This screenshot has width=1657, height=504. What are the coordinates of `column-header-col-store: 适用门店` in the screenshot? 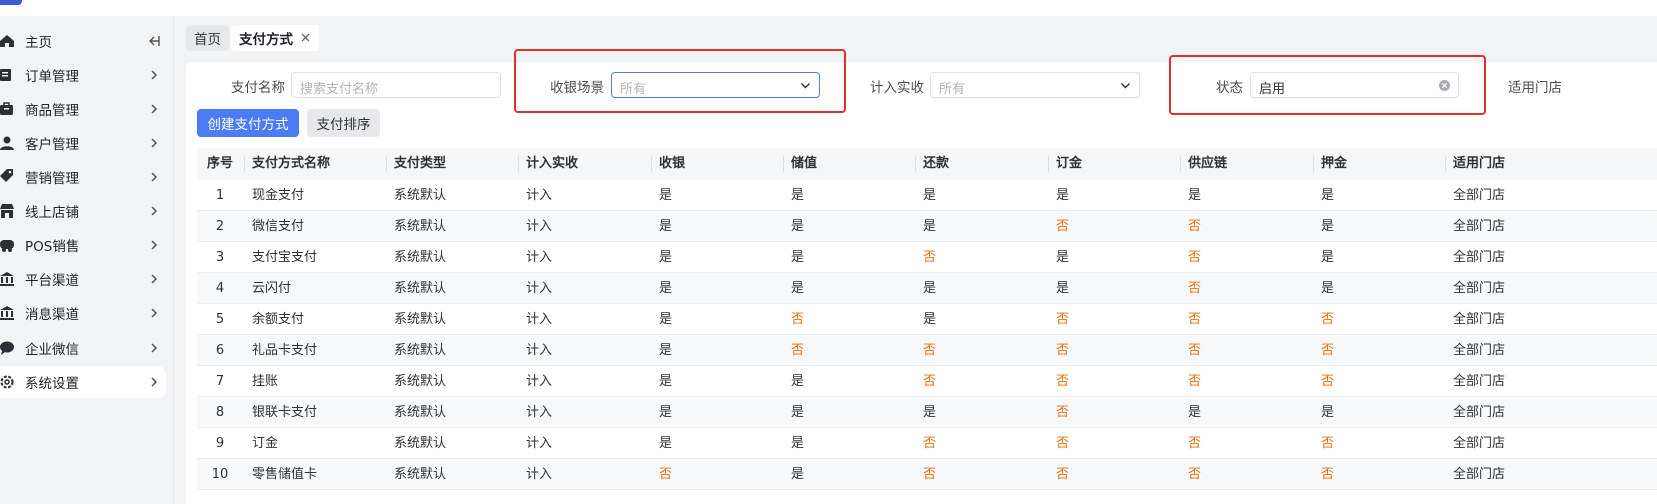 It's located at (1479, 163).